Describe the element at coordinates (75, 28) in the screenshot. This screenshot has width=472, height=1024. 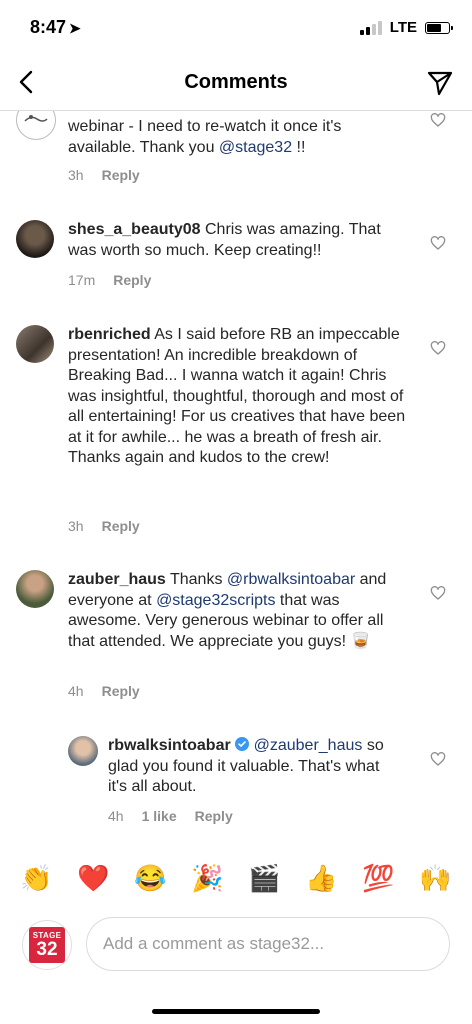
I see `location-arrow-icon: ➤` at that location.